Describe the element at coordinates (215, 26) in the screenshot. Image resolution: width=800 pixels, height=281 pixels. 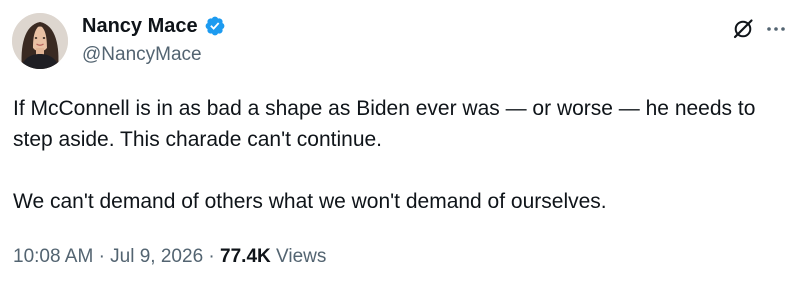
I see `verified-badge-icon` at that location.